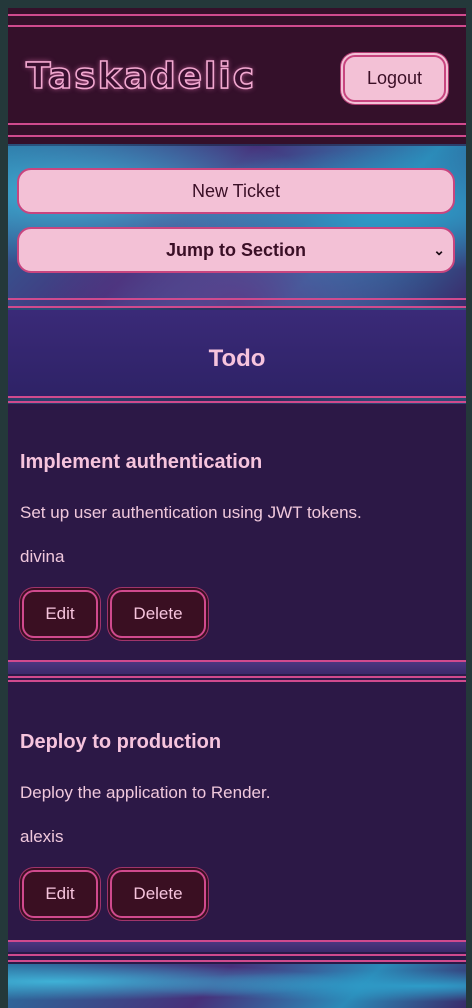  I want to click on new-ticket-button: New Ticket, so click(236, 191).